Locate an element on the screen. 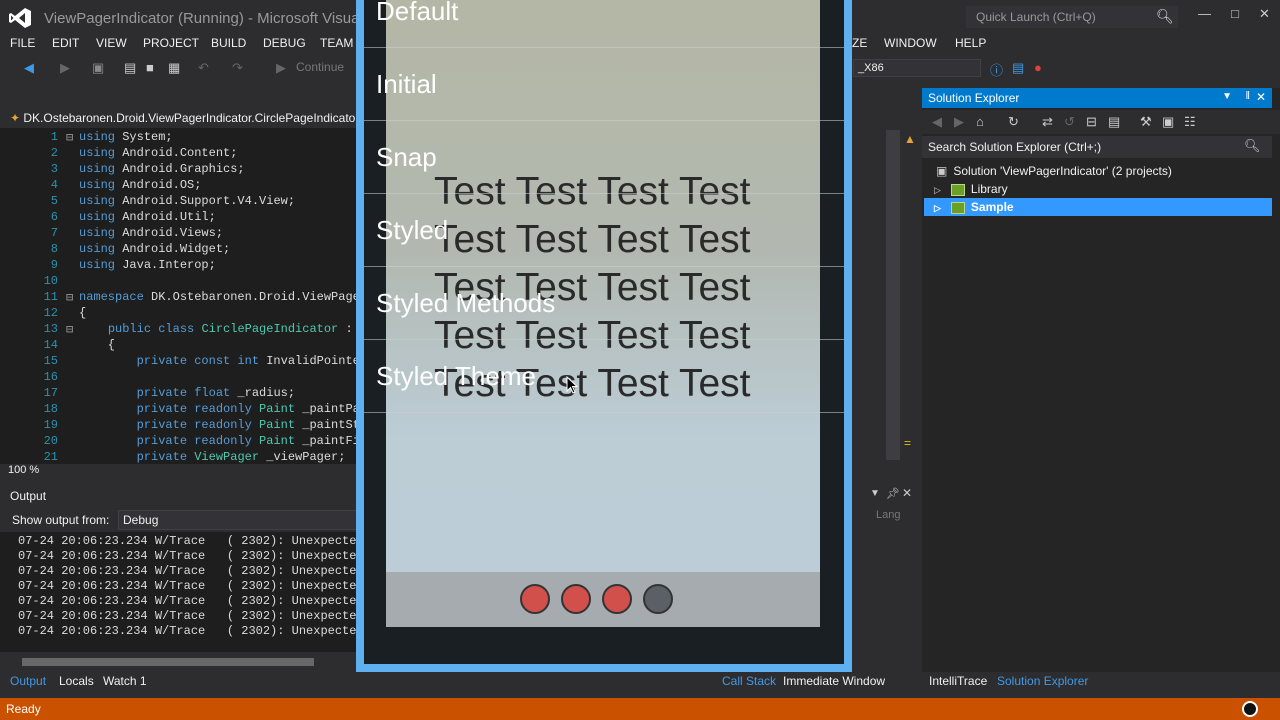 The height and width of the screenshot is (720, 1280). class-diagram-icon: ☷ is located at coordinates (1190, 122).